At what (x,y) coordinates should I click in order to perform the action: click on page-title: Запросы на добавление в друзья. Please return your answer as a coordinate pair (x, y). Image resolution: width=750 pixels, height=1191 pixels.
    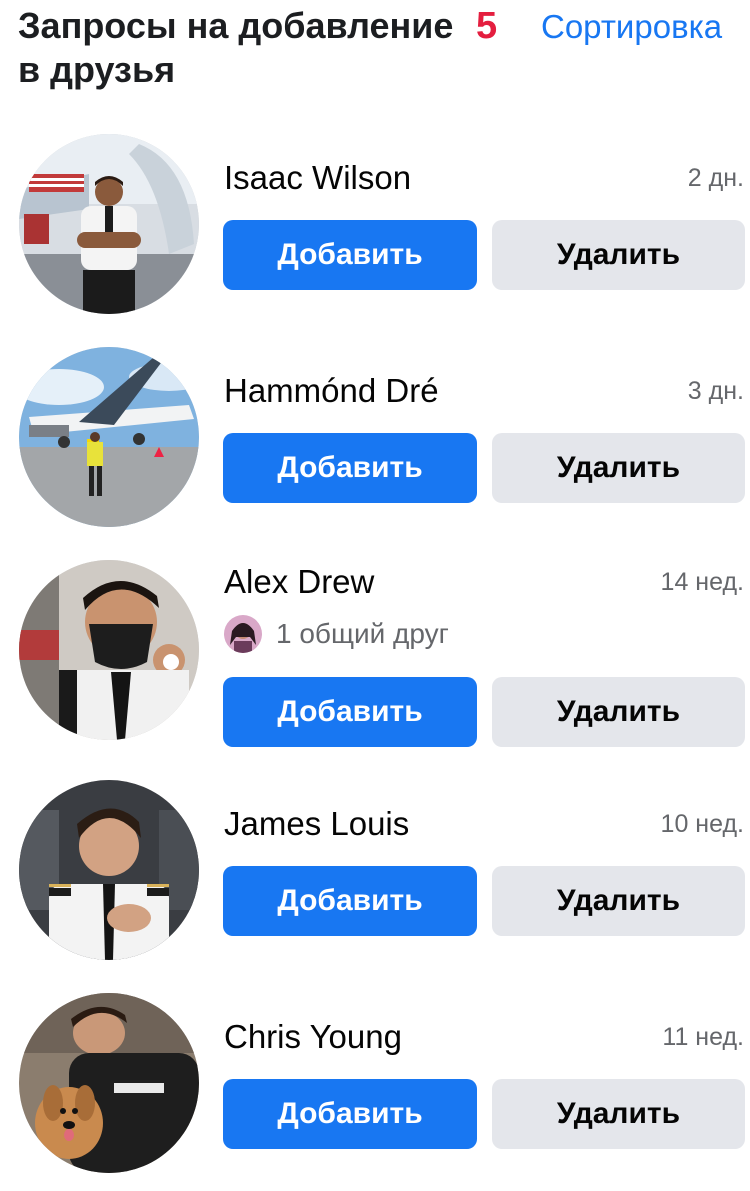
    Looking at the image, I should click on (236, 47).